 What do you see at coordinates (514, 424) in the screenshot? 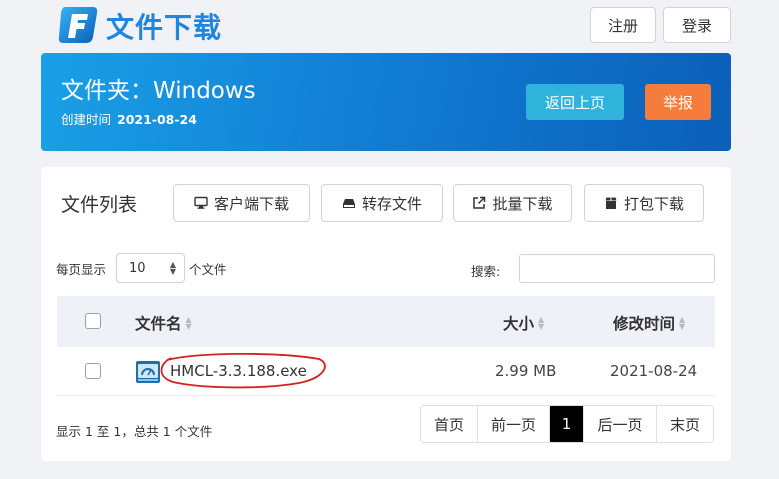
I see `prev-page-button: 前一页` at bounding box center [514, 424].